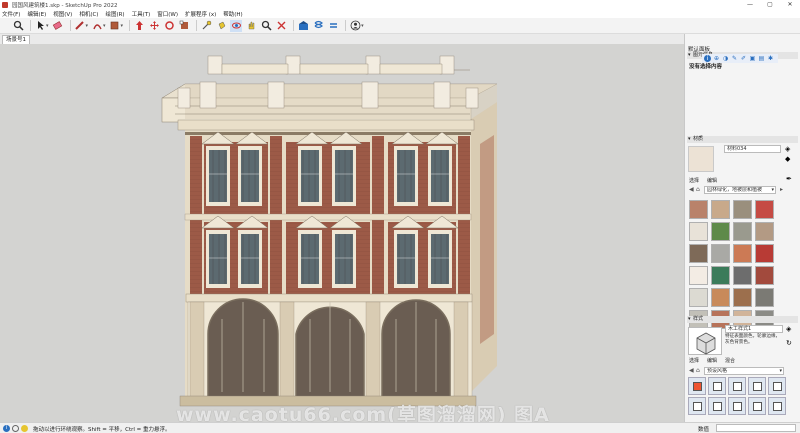 This screenshot has width=800, height=433. Describe the element at coordinates (761, 58) in the screenshot. I see `fog-icon: ▤` at that location.